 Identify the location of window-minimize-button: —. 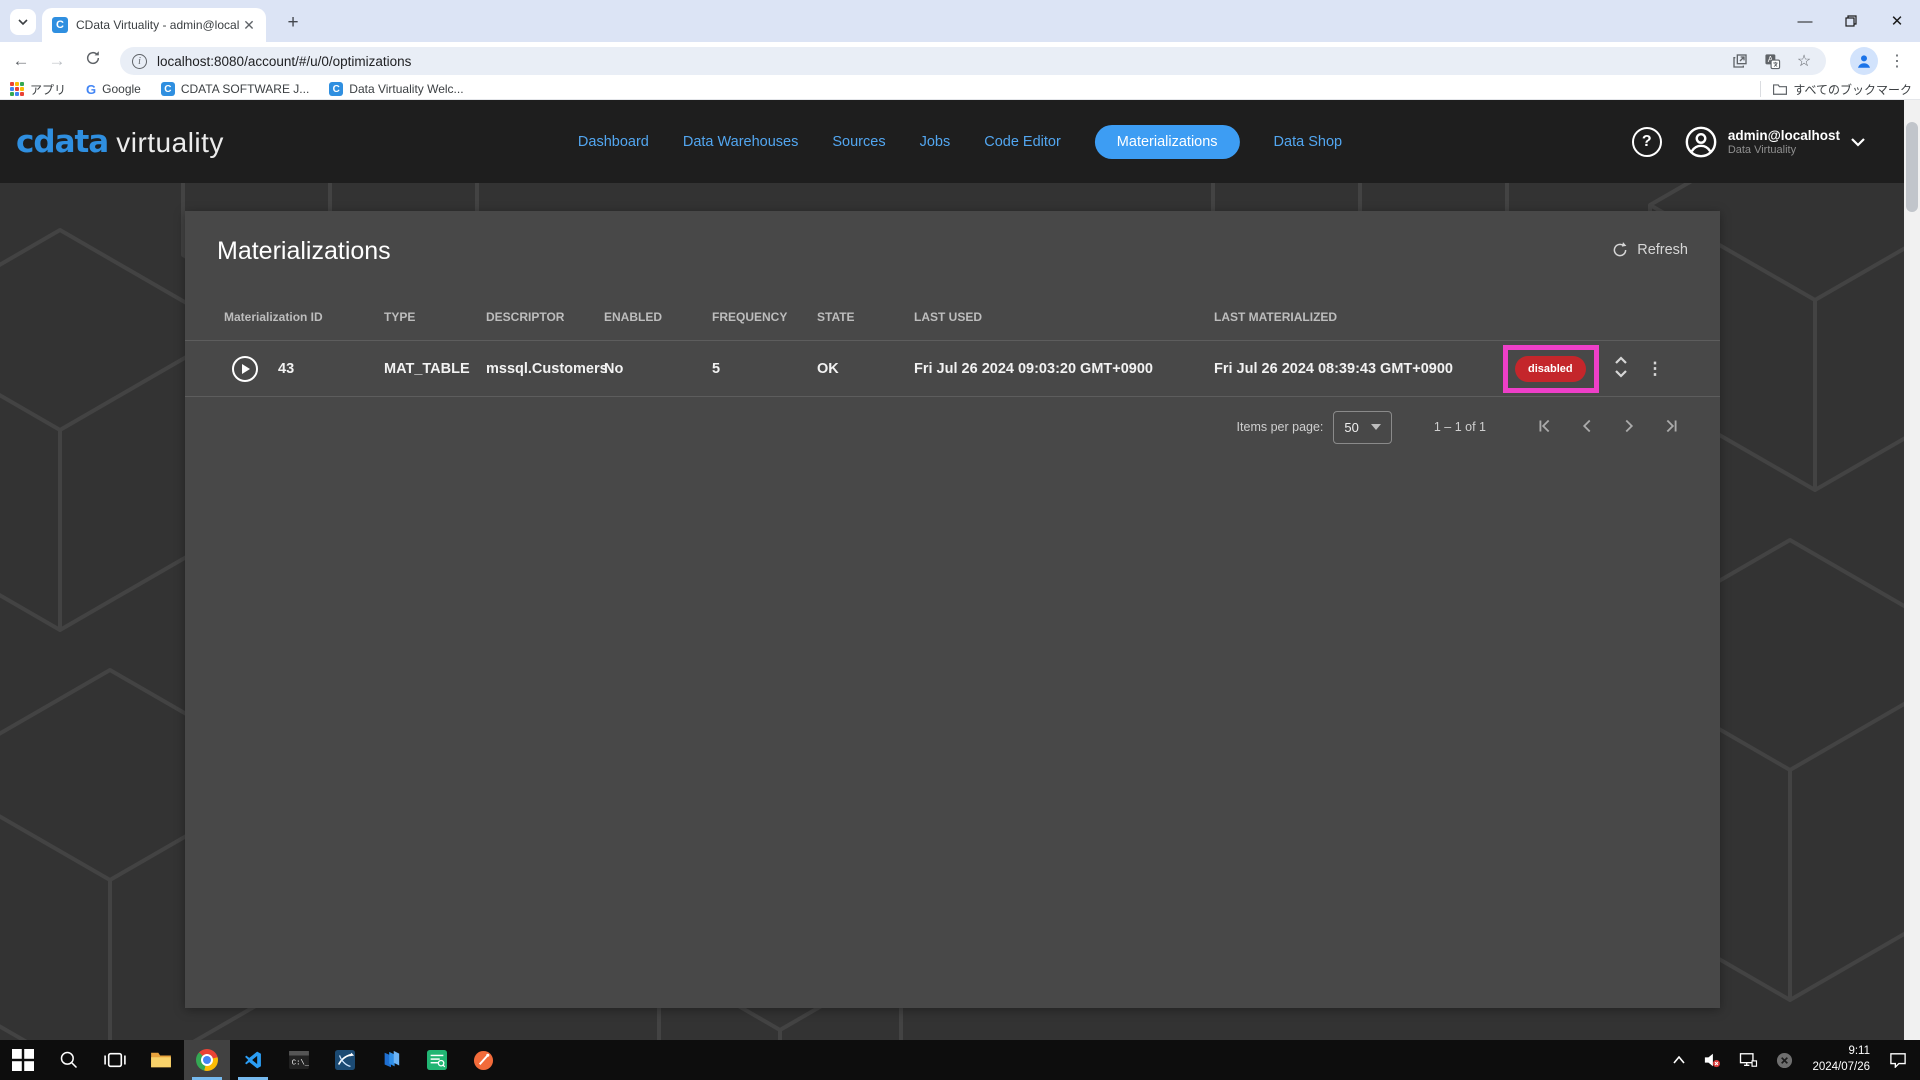
(1805, 21).